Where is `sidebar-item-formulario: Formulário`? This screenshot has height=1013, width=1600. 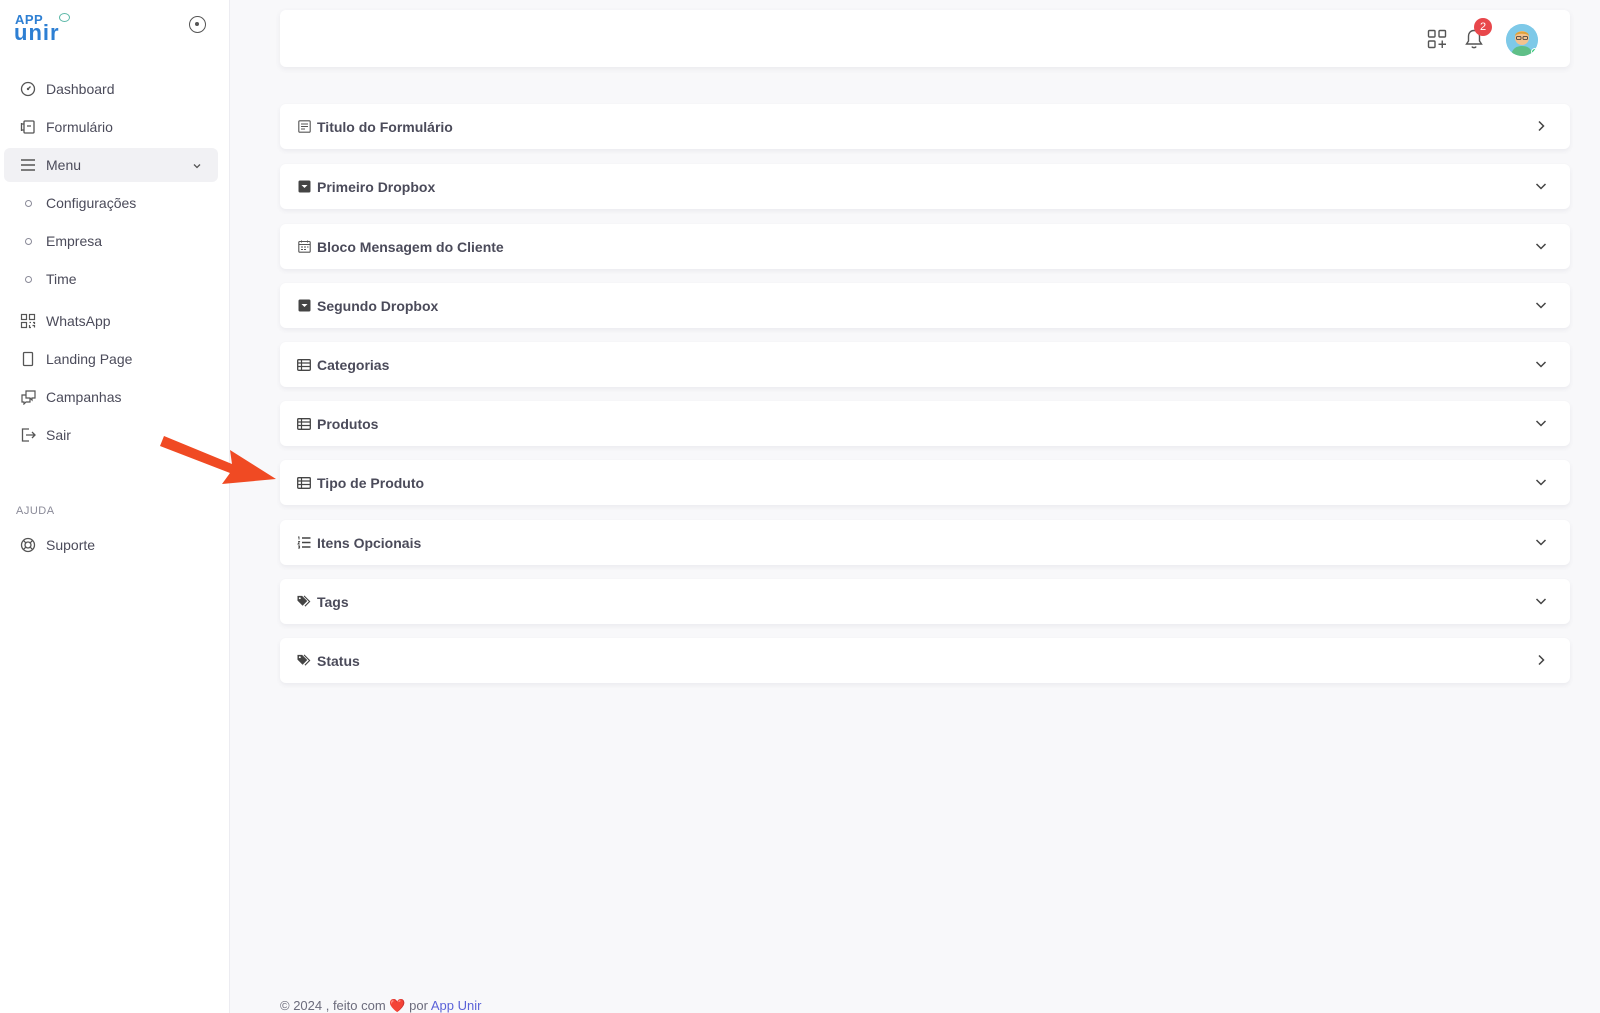
sidebar-item-formulario: Formulário is located at coordinates (111, 127).